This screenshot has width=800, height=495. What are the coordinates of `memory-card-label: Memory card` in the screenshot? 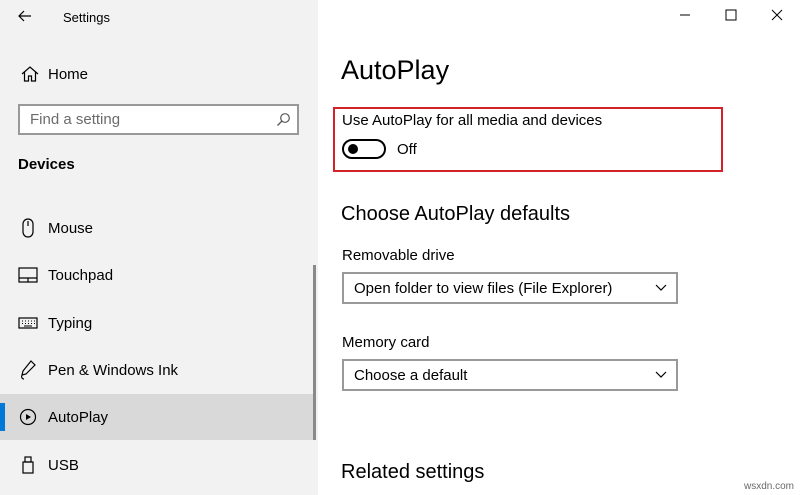 It's located at (386, 342).